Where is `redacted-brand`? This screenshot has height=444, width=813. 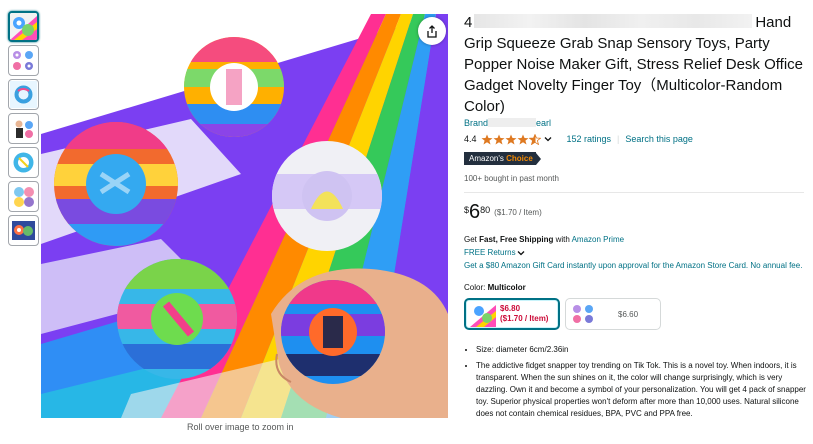
redacted-brand is located at coordinates (512, 122).